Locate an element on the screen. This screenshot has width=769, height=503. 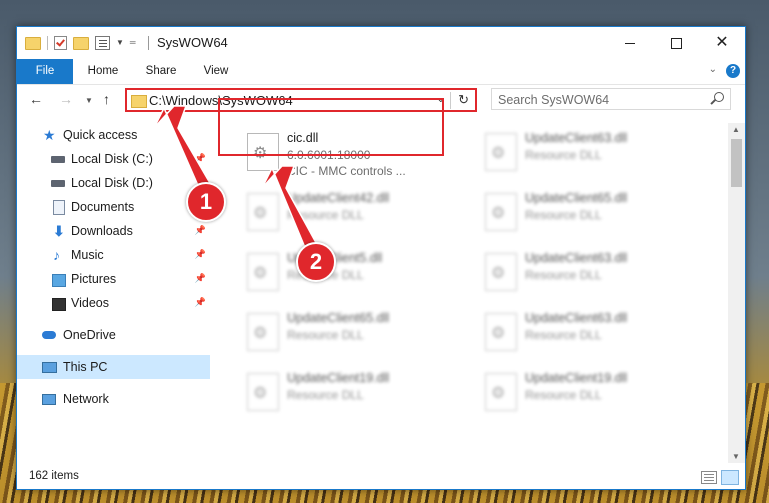
expand-ribbon-icon: ⌄ is located at coordinates (713, 69).